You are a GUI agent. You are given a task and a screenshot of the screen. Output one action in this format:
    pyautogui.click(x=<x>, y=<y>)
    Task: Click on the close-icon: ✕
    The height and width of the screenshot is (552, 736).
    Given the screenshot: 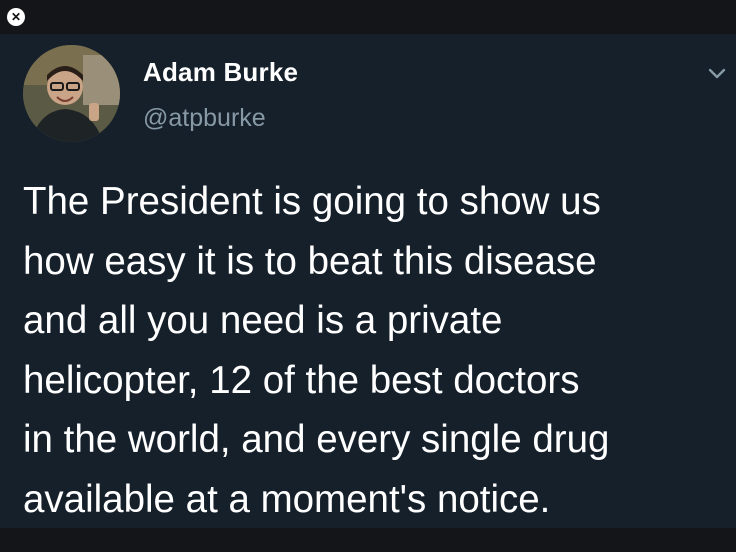 What is the action you would take?
    pyautogui.click(x=16, y=17)
    